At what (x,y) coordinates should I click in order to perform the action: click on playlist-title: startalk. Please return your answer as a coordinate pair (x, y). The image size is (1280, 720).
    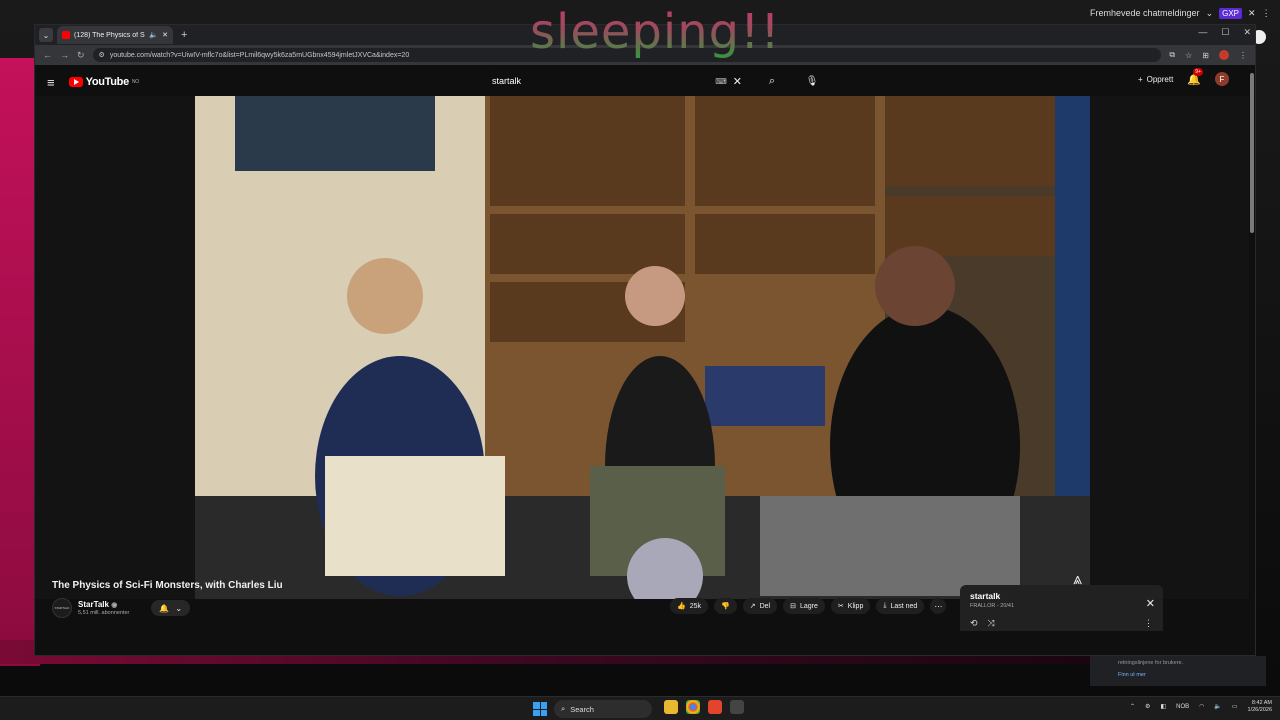
    Looking at the image, I should click on (1061, 596).